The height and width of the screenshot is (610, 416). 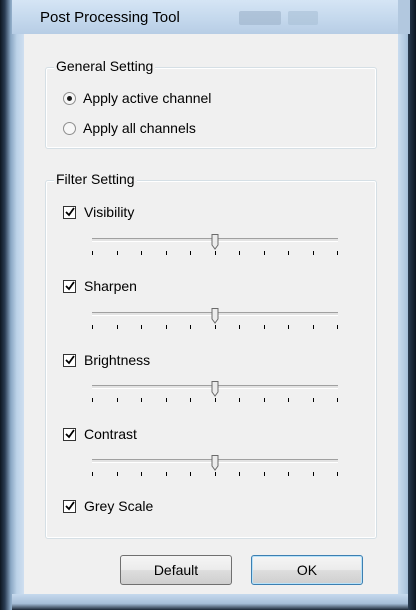 I want to click on general-setting-group: General Setting, so click(x=211, y=103).